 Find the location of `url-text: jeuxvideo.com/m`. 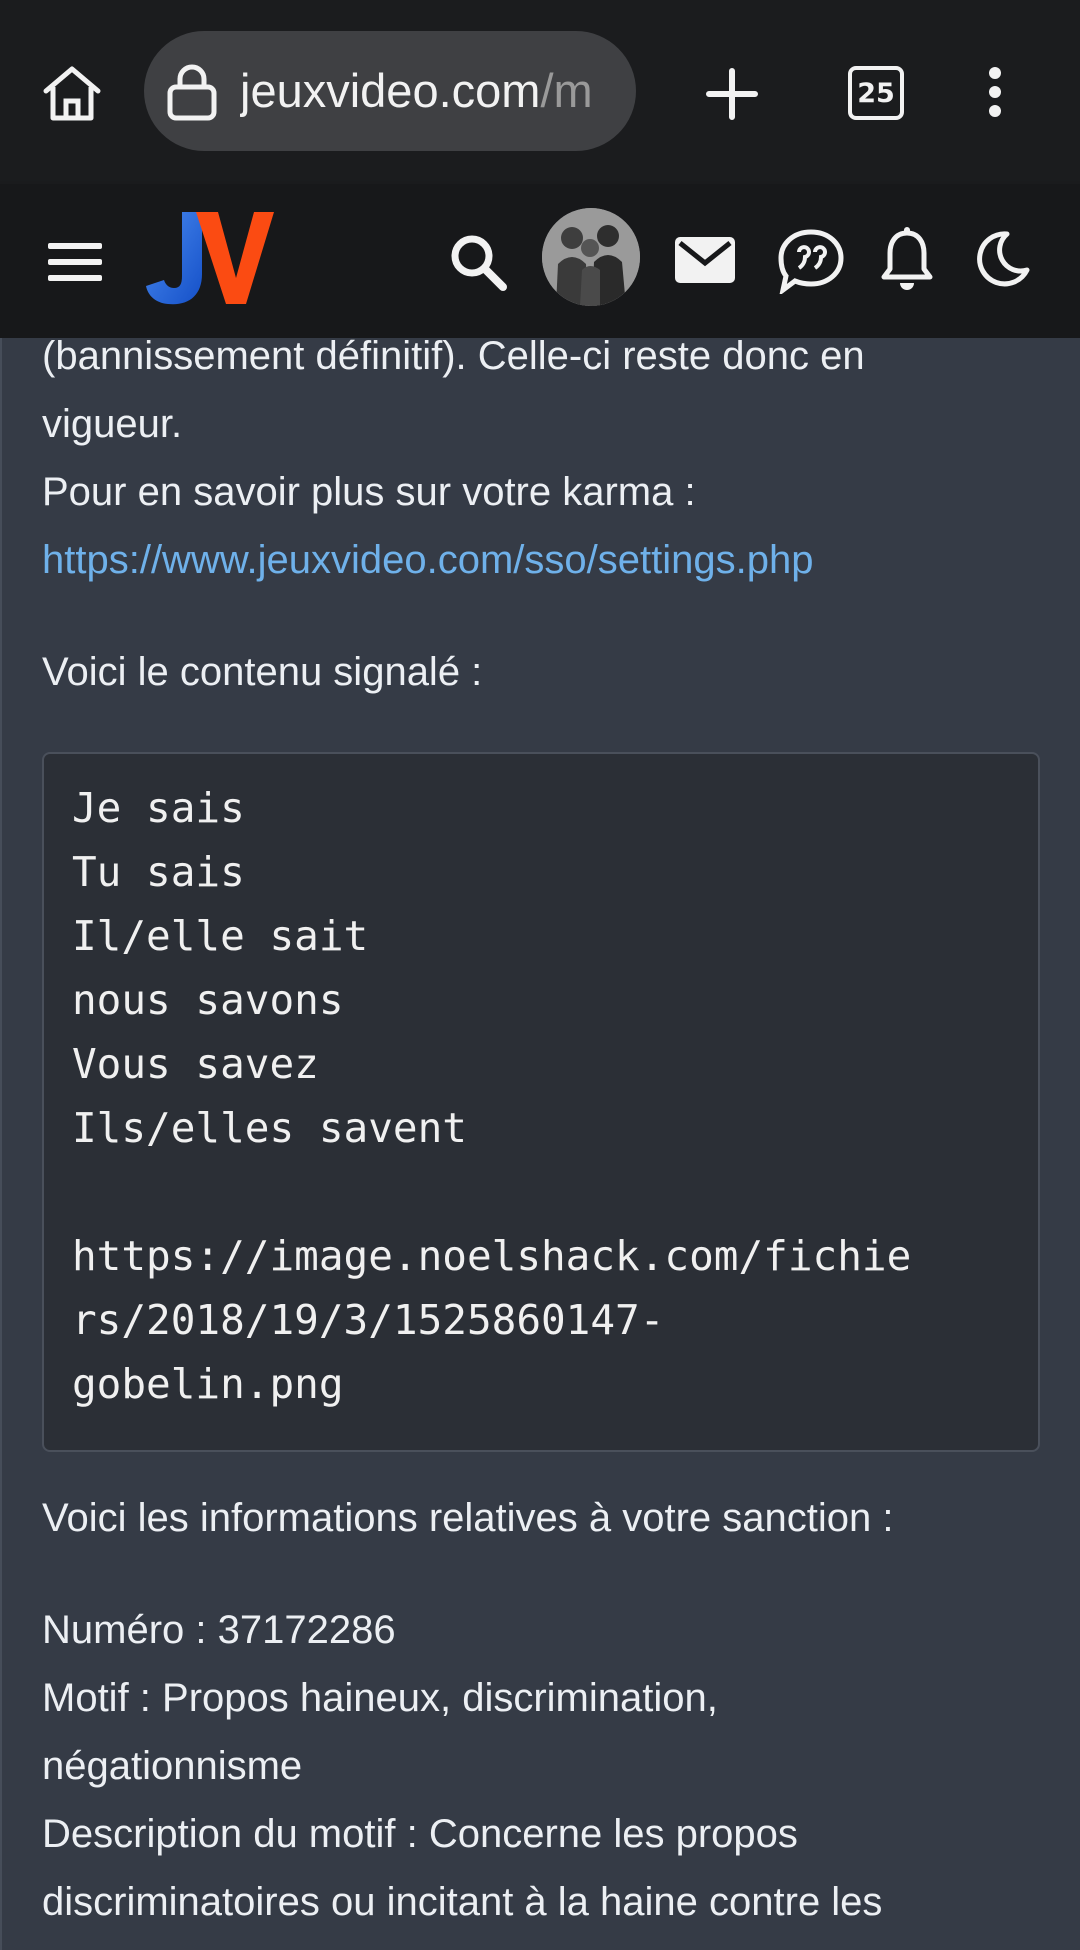

url-text: jeuxvideo.com/m is located at coordinates (430, 91).